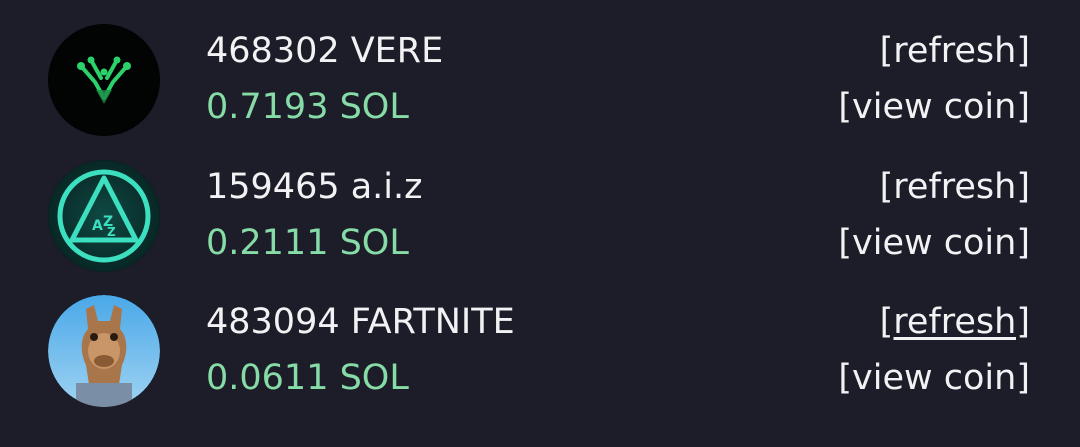  I want to click on coin-amount: 0.0611 SOL, so click(307, 378).